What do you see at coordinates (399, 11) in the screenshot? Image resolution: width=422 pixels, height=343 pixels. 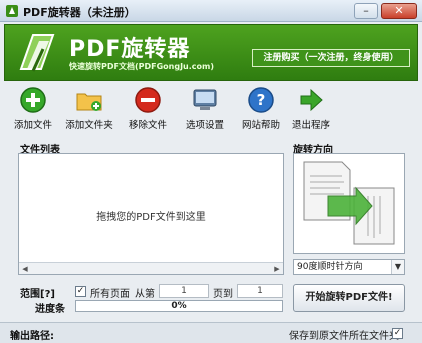 I see `close-button: ✕` at bounding box center [399, 11].